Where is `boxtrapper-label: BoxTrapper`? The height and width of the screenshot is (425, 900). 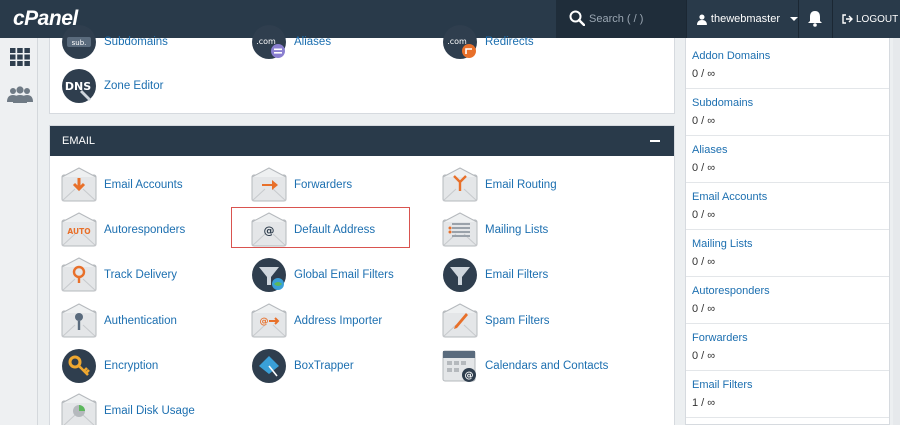
boxtrapper-label: BoxTrapper is located at coordinates (324, 366).